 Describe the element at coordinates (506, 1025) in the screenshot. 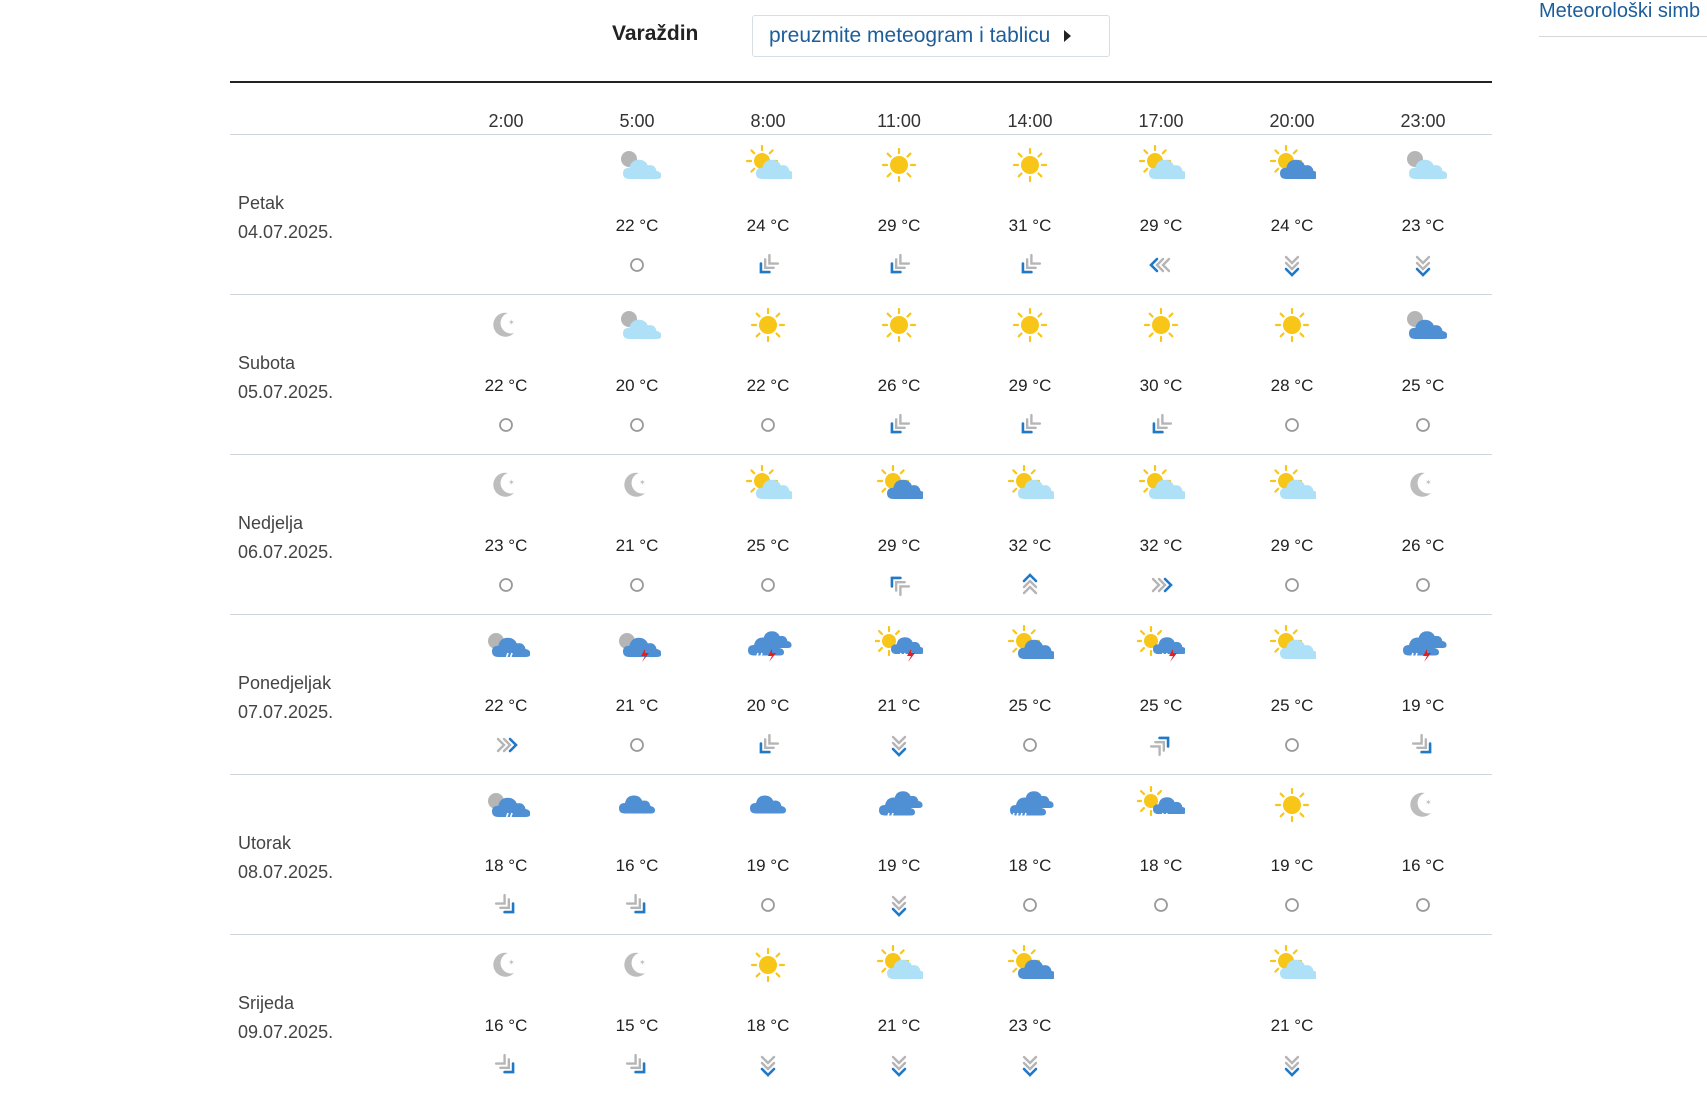

I see `temperature: 16 °C` at that location.